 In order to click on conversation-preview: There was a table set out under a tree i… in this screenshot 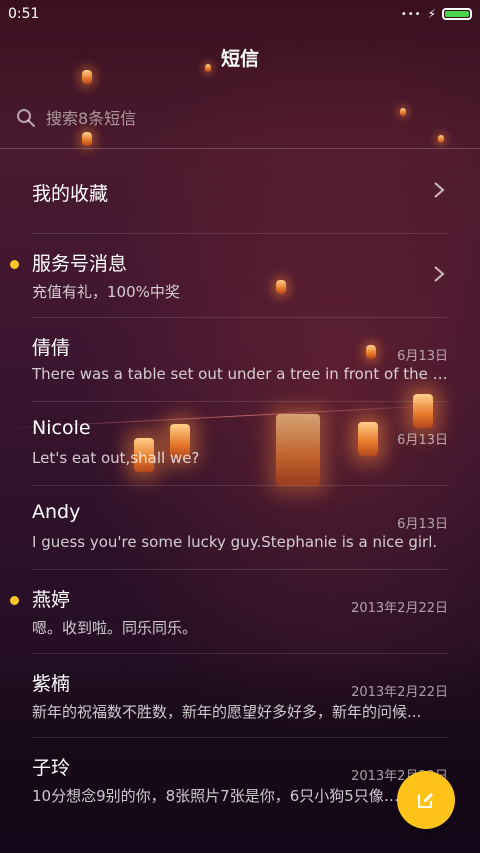, I will do `click(240, 374)`.